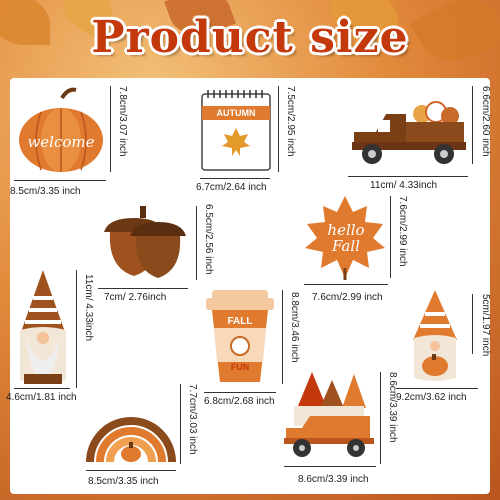 The height and width of the screenshot is (500, 500). I want to click on gnome-left-height: 11cm/ 4.33inch, so click(88, 308).